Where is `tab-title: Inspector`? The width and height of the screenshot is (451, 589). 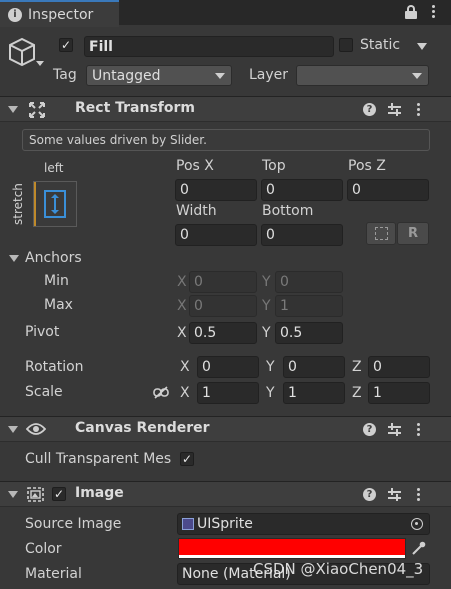
tab-title: Inspector is located at coordinates (61, 14).